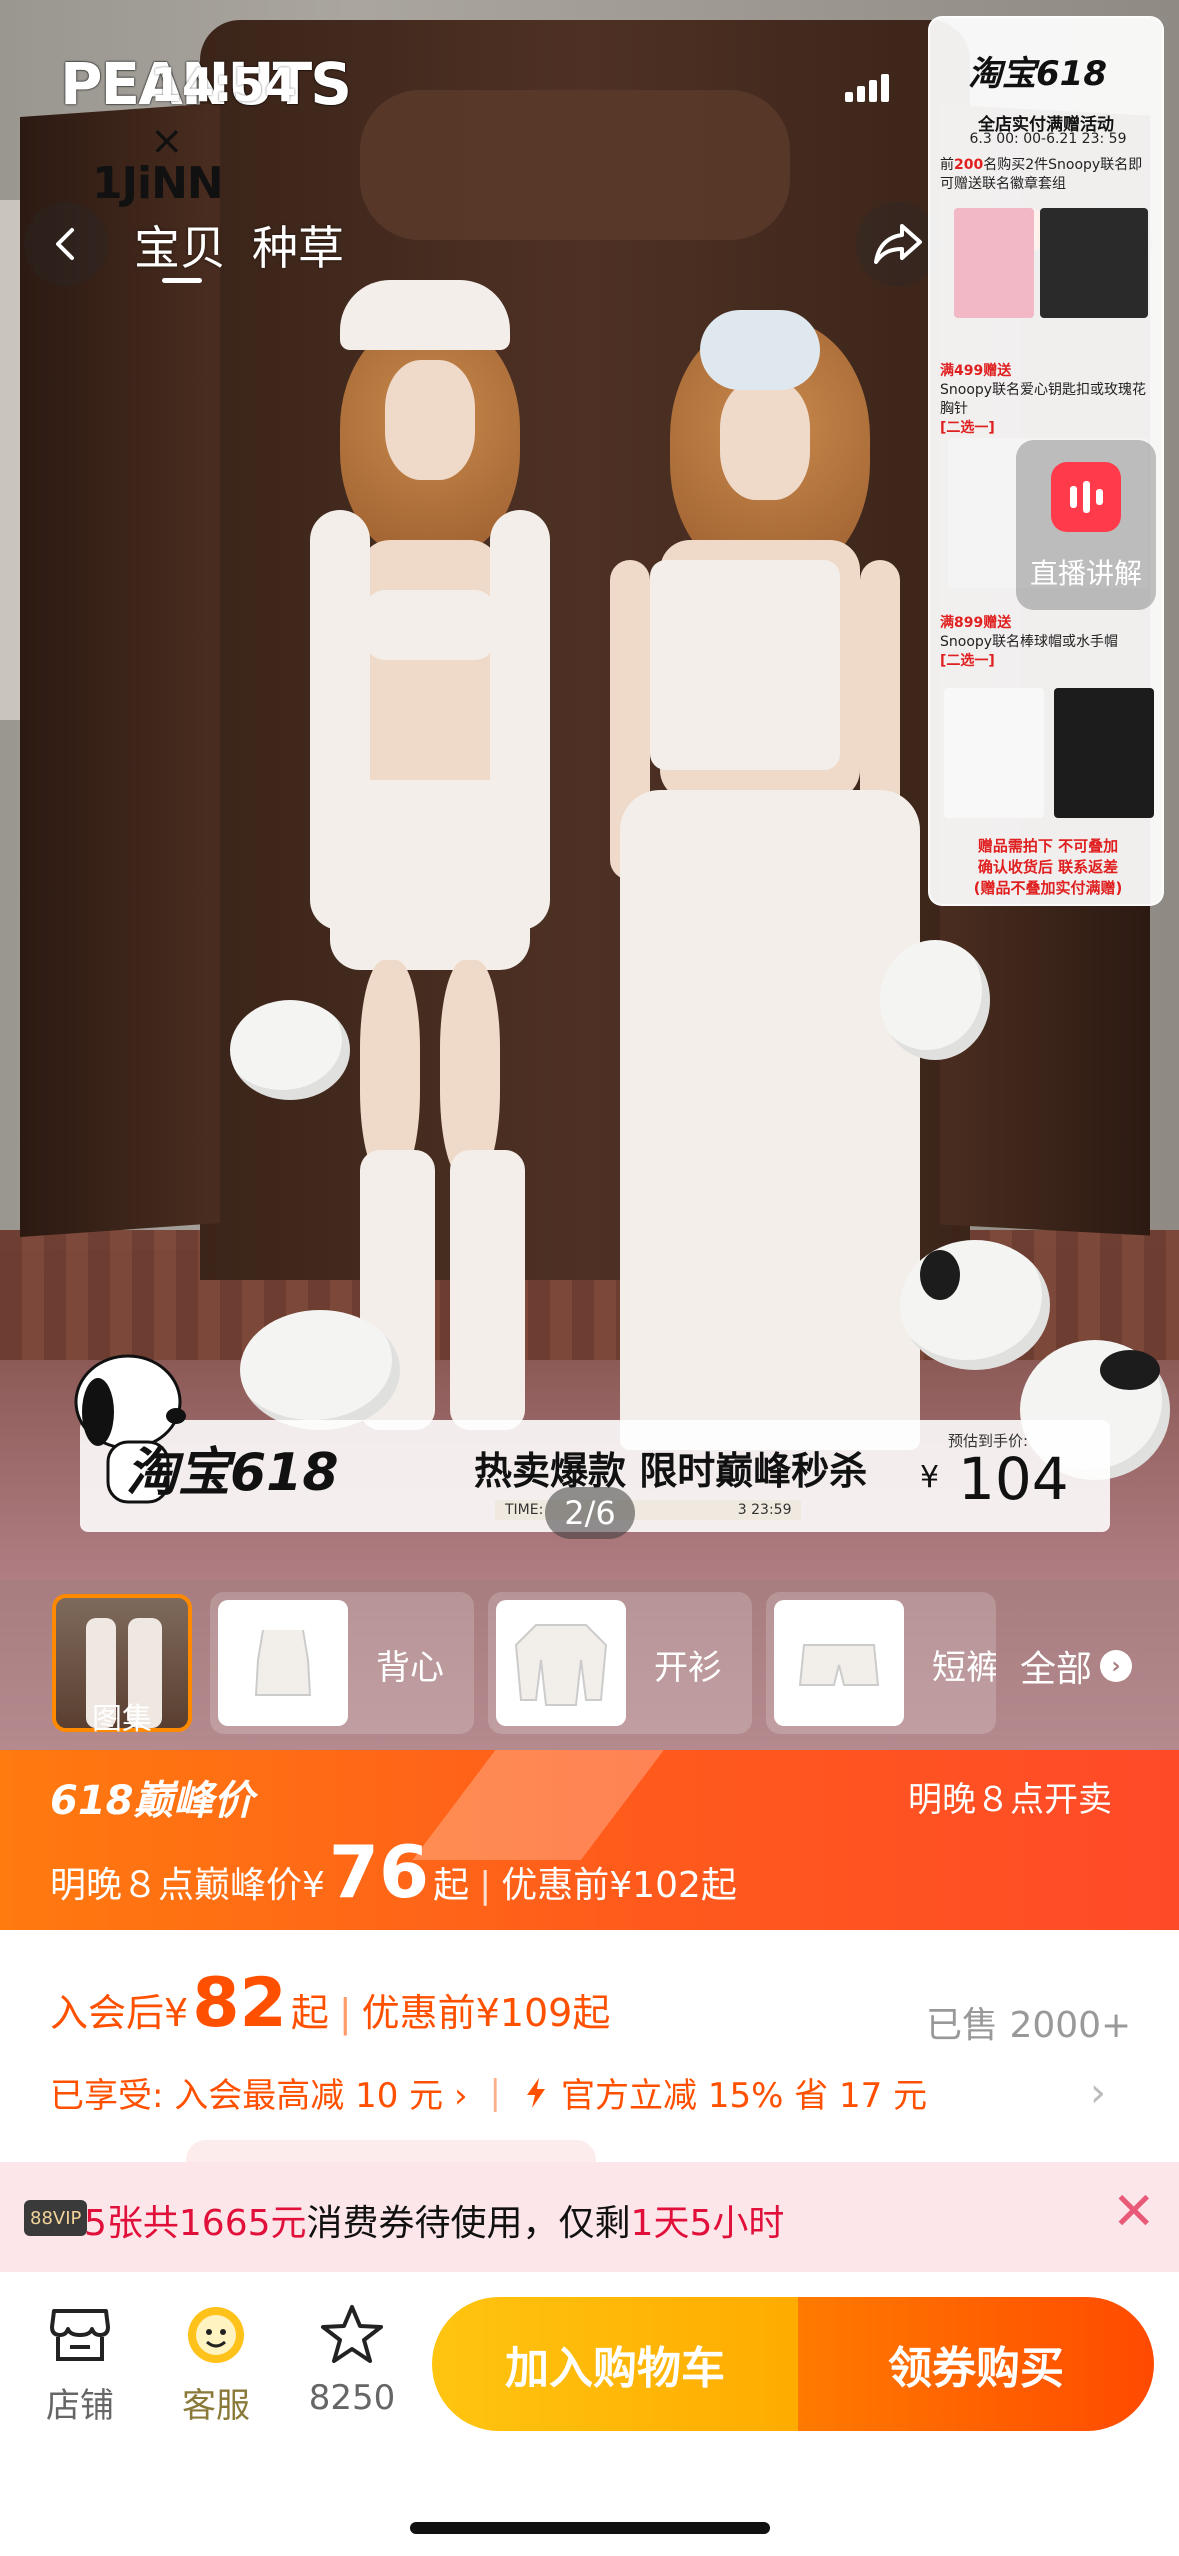 The image size is (1179, 2556). I want to click on promo-period: 6.3 00: 00-6.21 23: 59, so click(1048, 139).